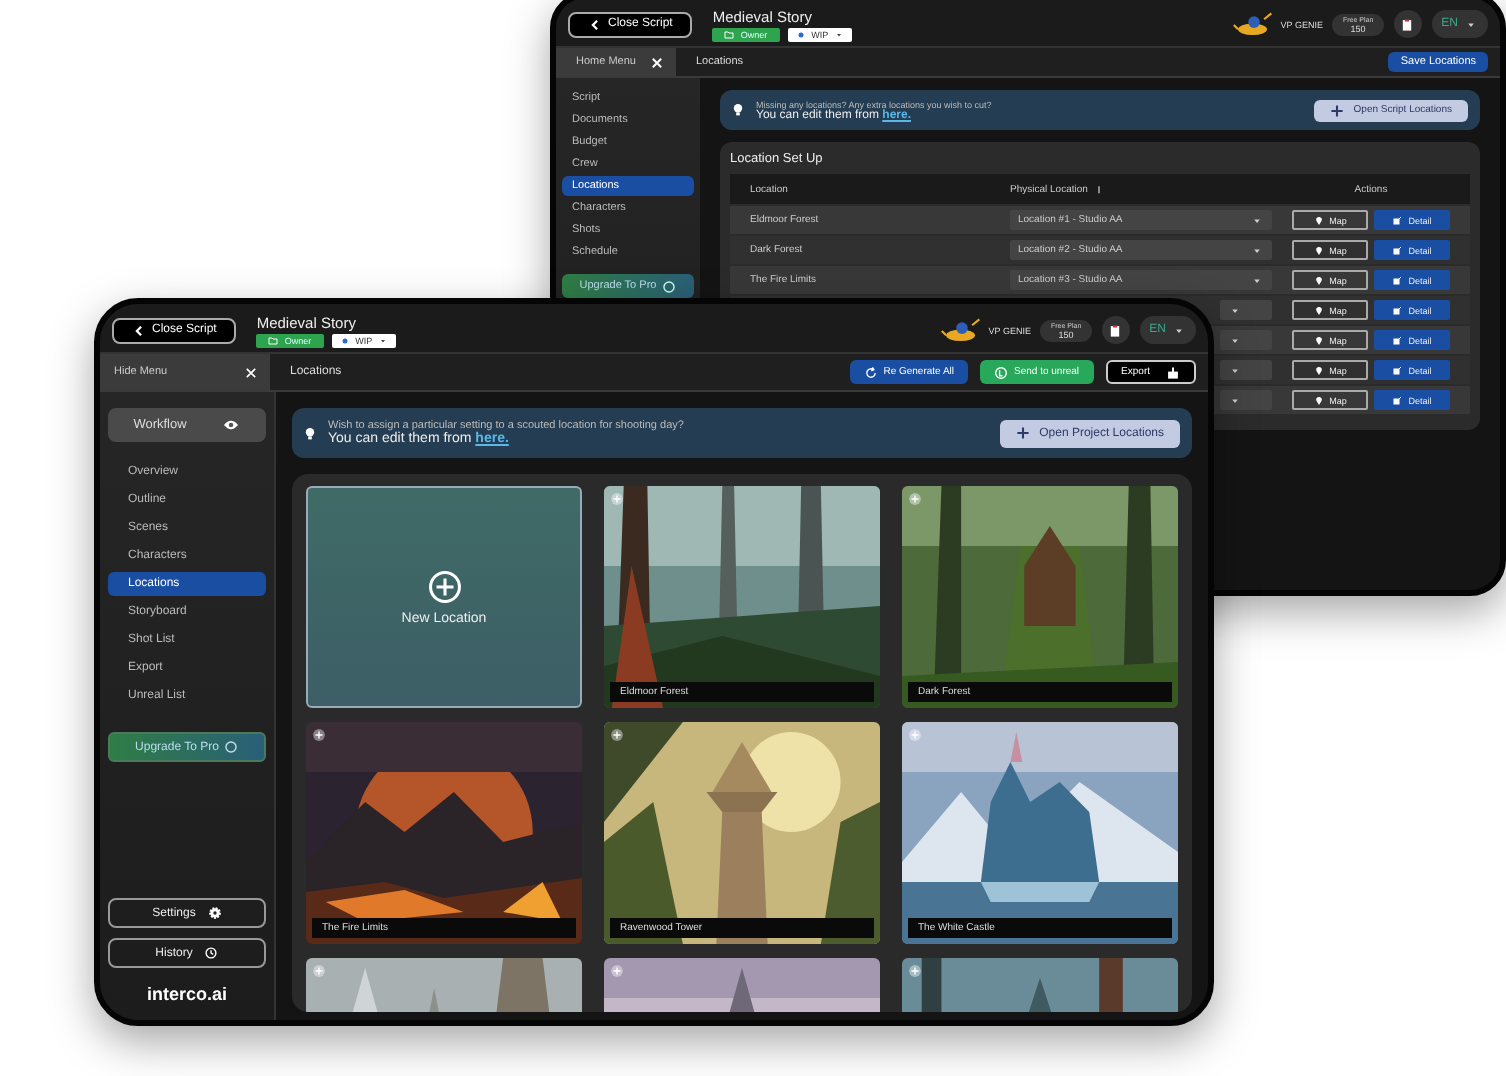 The height and width of the screenshot is (1076, 1506). What do you see at coordinates (231, 425) in the screenshot?
I see `eye-icon` at bounding box center [231, 425].